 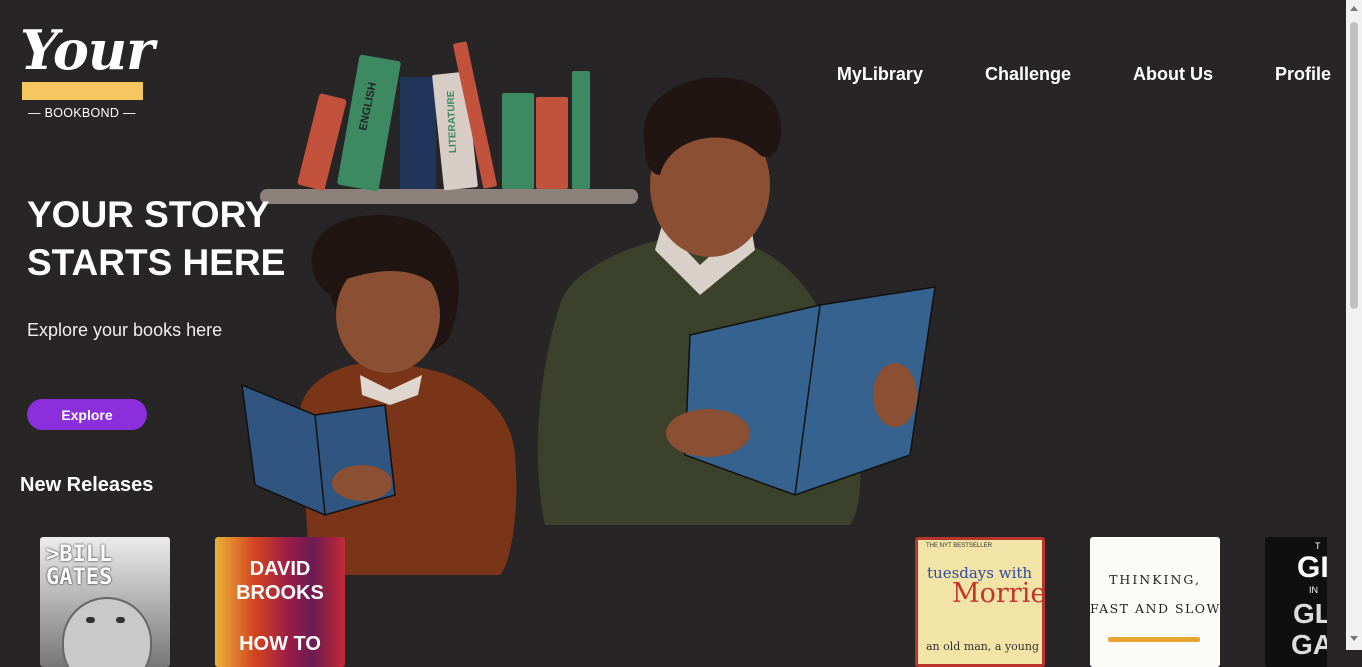 What do you see at coordinates (1354, 638) in the screenshot?
I see `scroll-down-icon` at bounding box center [1354, 638].